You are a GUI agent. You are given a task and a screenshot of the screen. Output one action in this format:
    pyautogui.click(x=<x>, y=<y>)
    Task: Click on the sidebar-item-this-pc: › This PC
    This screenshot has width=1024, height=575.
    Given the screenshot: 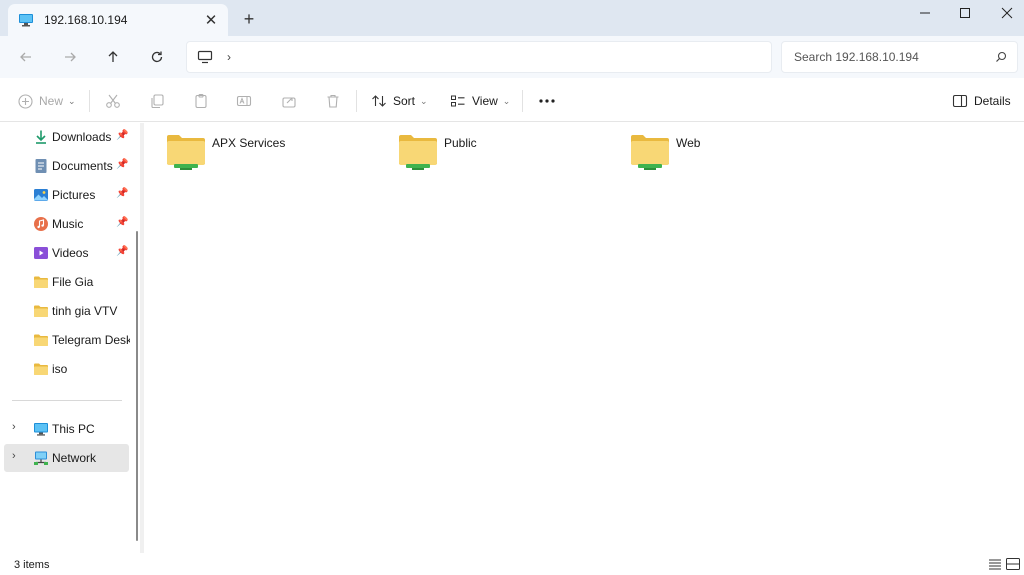 What is the action you would take?
    pyautogui.click(x=66, y=429)
    